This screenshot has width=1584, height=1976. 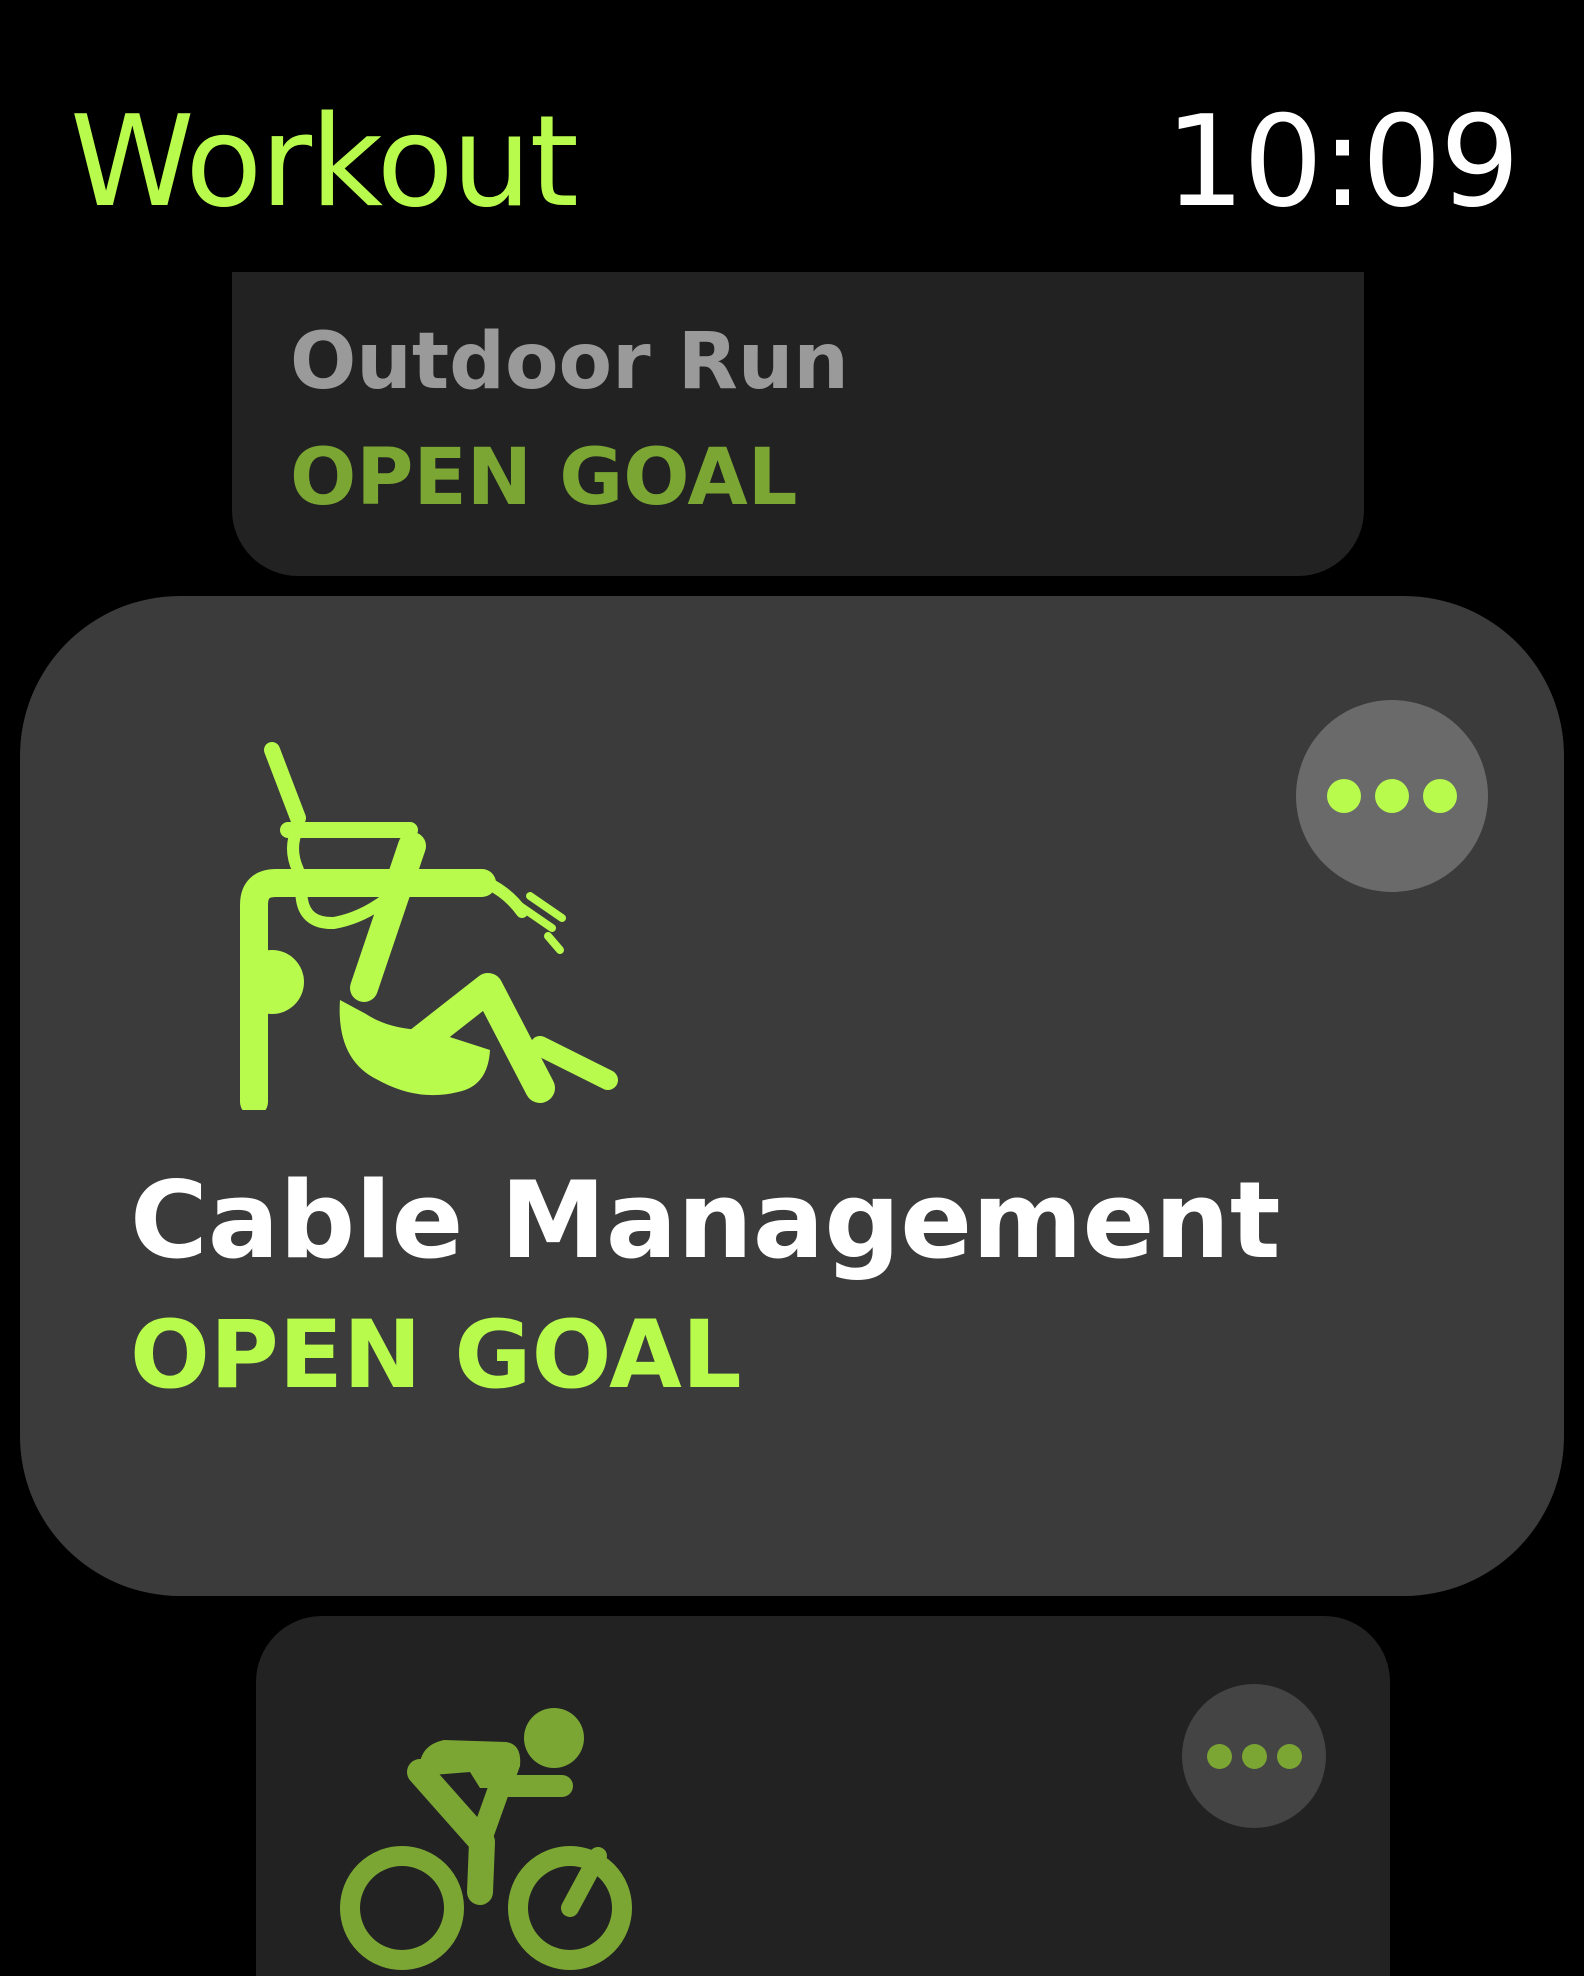 What do you see at coordinates (823, 1796) in the screenshot?
I see `workout-card-outdoor-cycle` at bounding box center [823, 1796].